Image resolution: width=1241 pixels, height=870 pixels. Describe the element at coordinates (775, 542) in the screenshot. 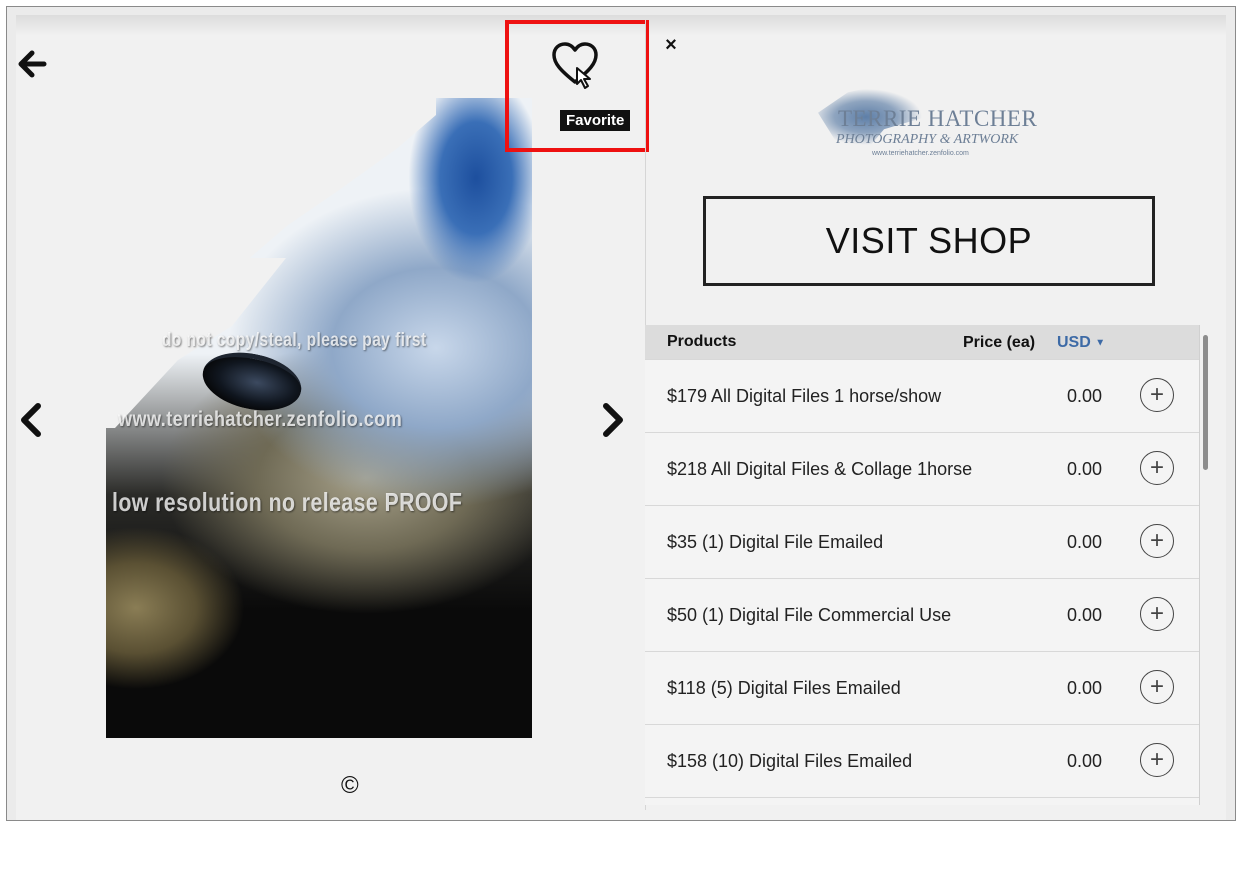

I see `product-name: $35 (1) Digital File Emailed` at that location.